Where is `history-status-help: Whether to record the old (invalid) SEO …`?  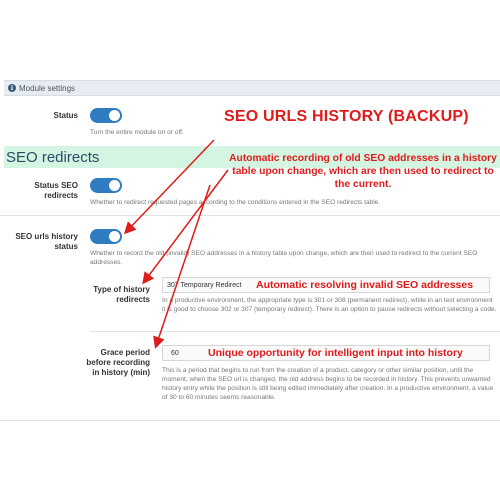
history-status-help: Whether to record the old (invalid) SEO … is located at coordinates (284, 258).